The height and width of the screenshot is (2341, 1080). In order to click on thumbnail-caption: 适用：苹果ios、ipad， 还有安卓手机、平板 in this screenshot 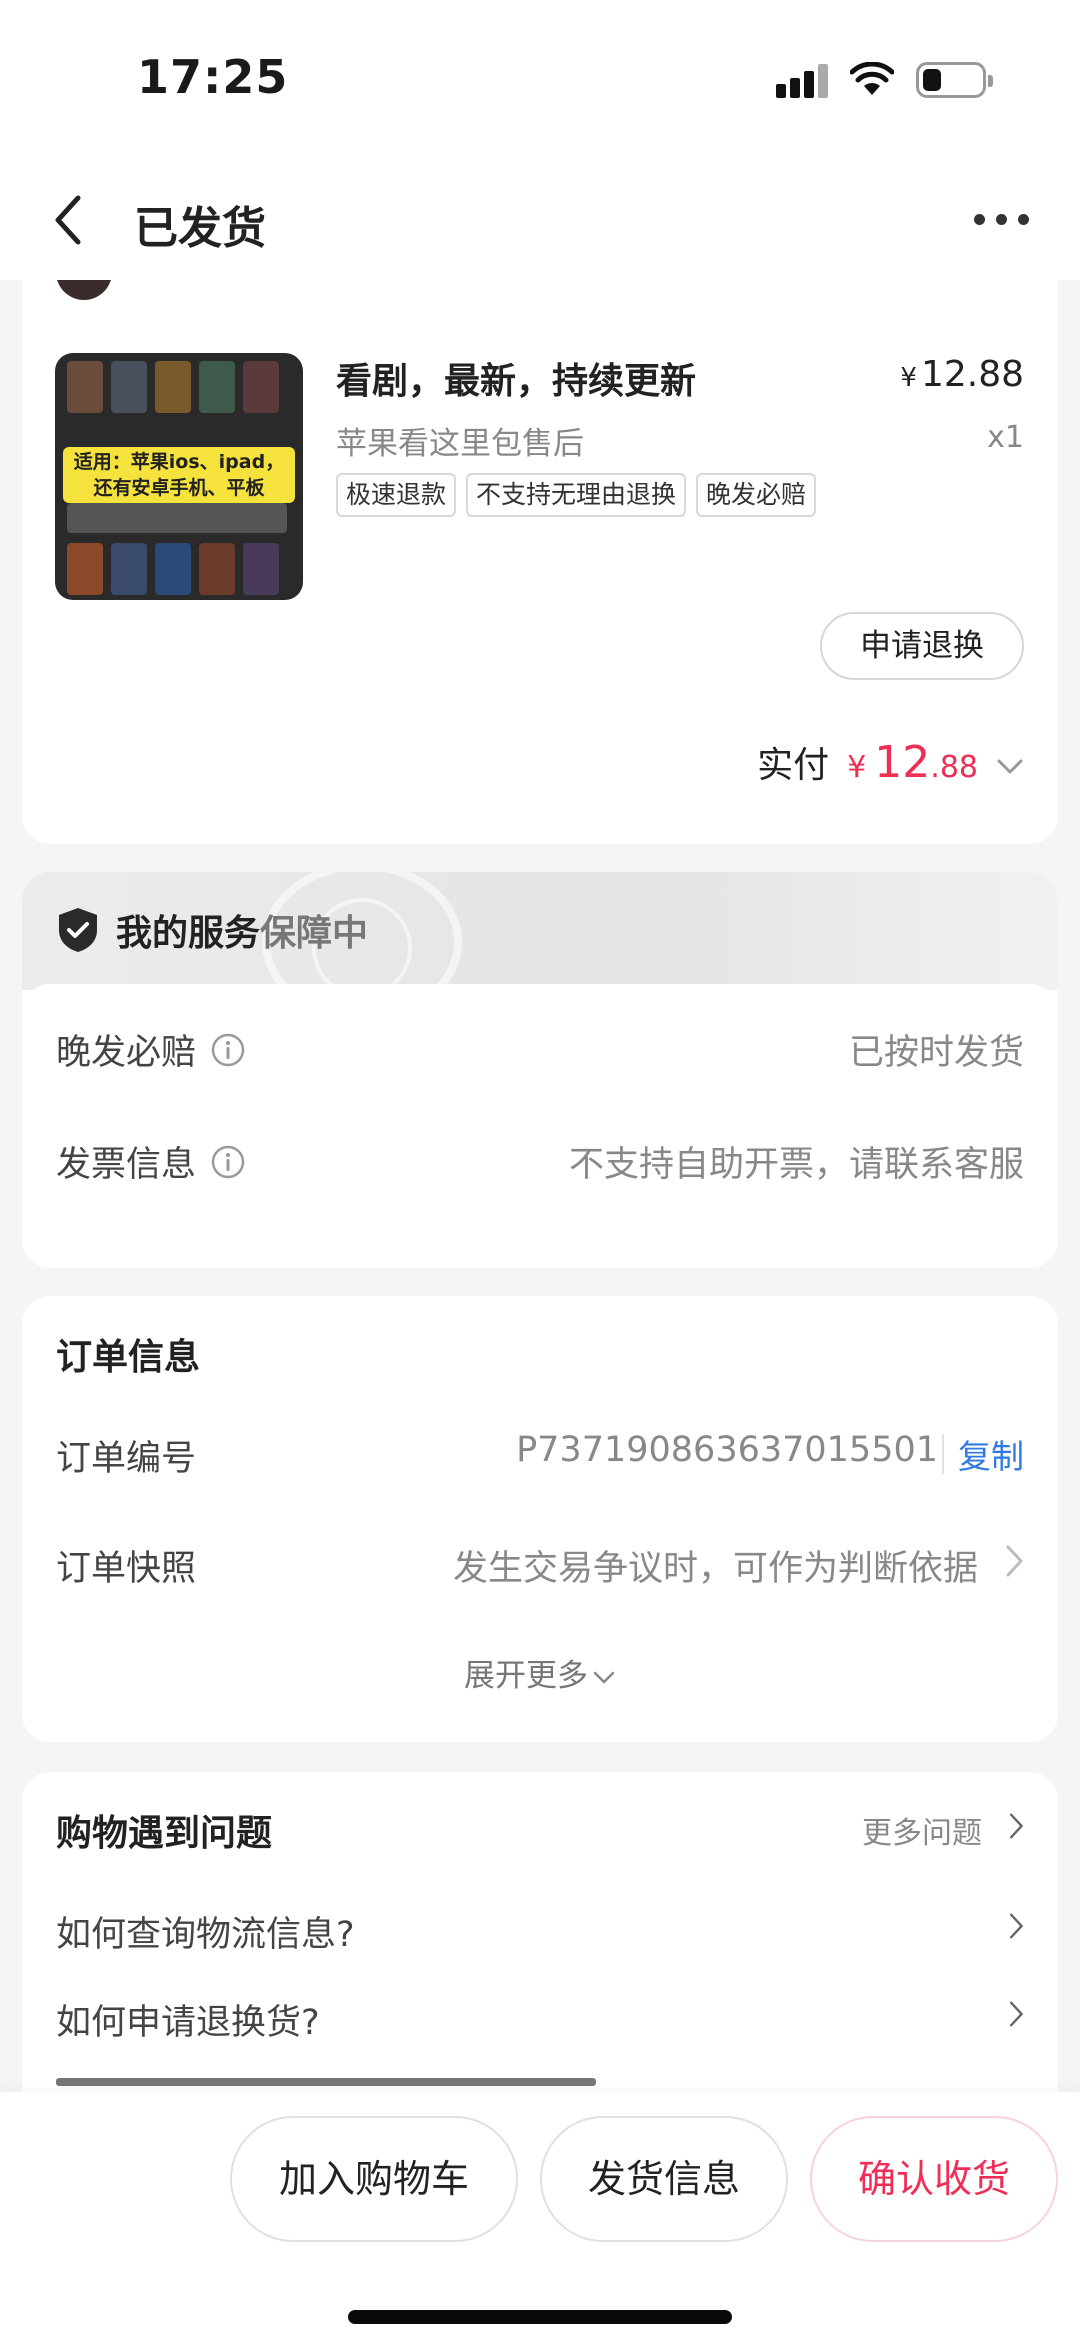, I will do `click(179, 475)`.